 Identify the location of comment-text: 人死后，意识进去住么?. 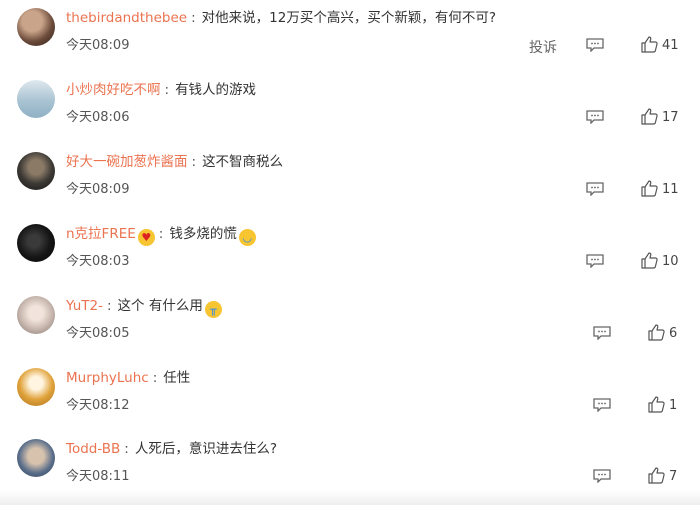
(205, 449).